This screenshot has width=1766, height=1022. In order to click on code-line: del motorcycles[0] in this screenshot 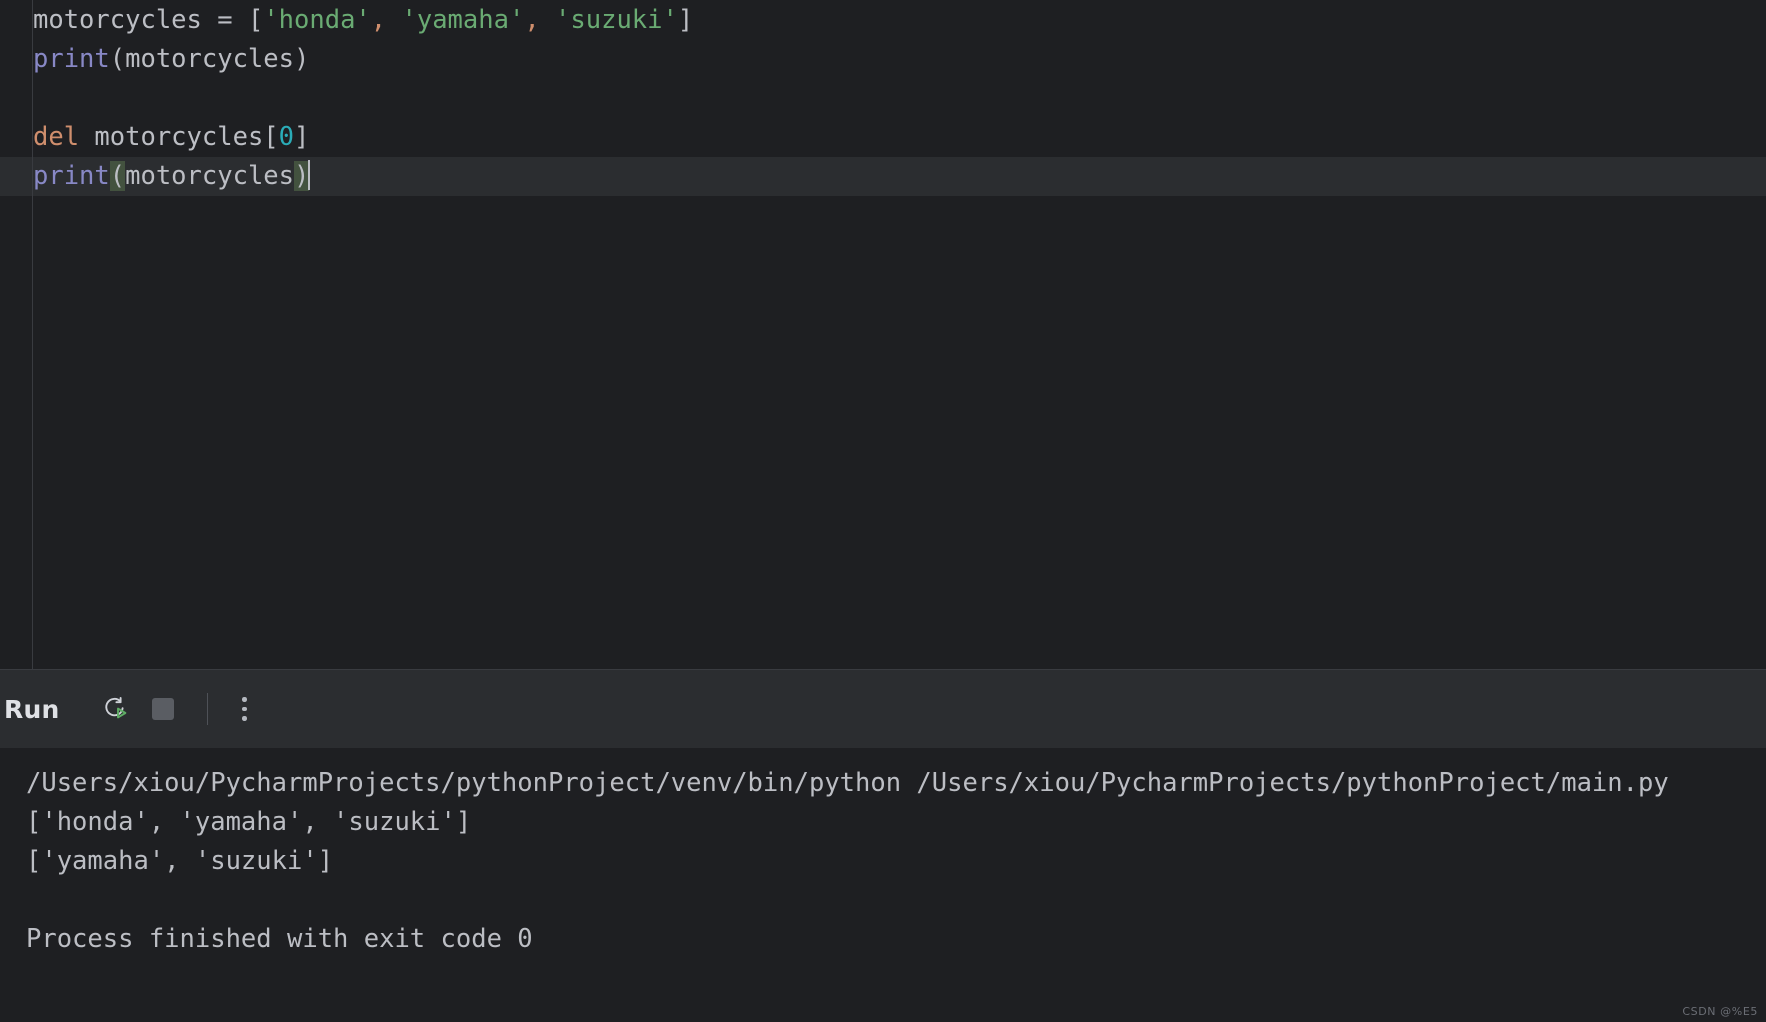, I will do `click(883, 137)`.